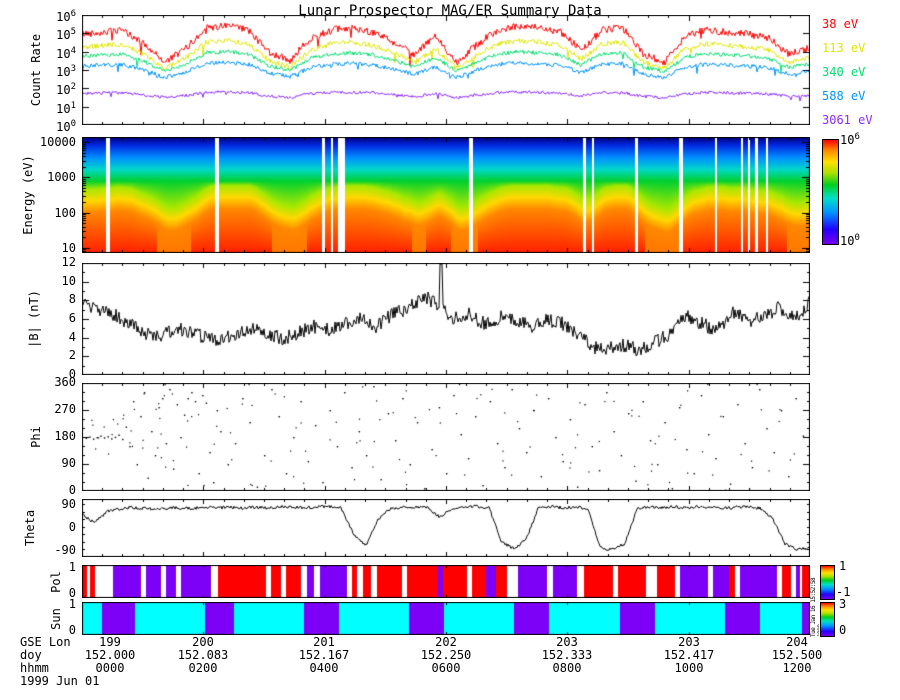 This screenshot has height=700, width=900. What do you see at coordinates (827, 619) in the screenshot?
I see `sun-colorbar` at bounding box center [827, 619].